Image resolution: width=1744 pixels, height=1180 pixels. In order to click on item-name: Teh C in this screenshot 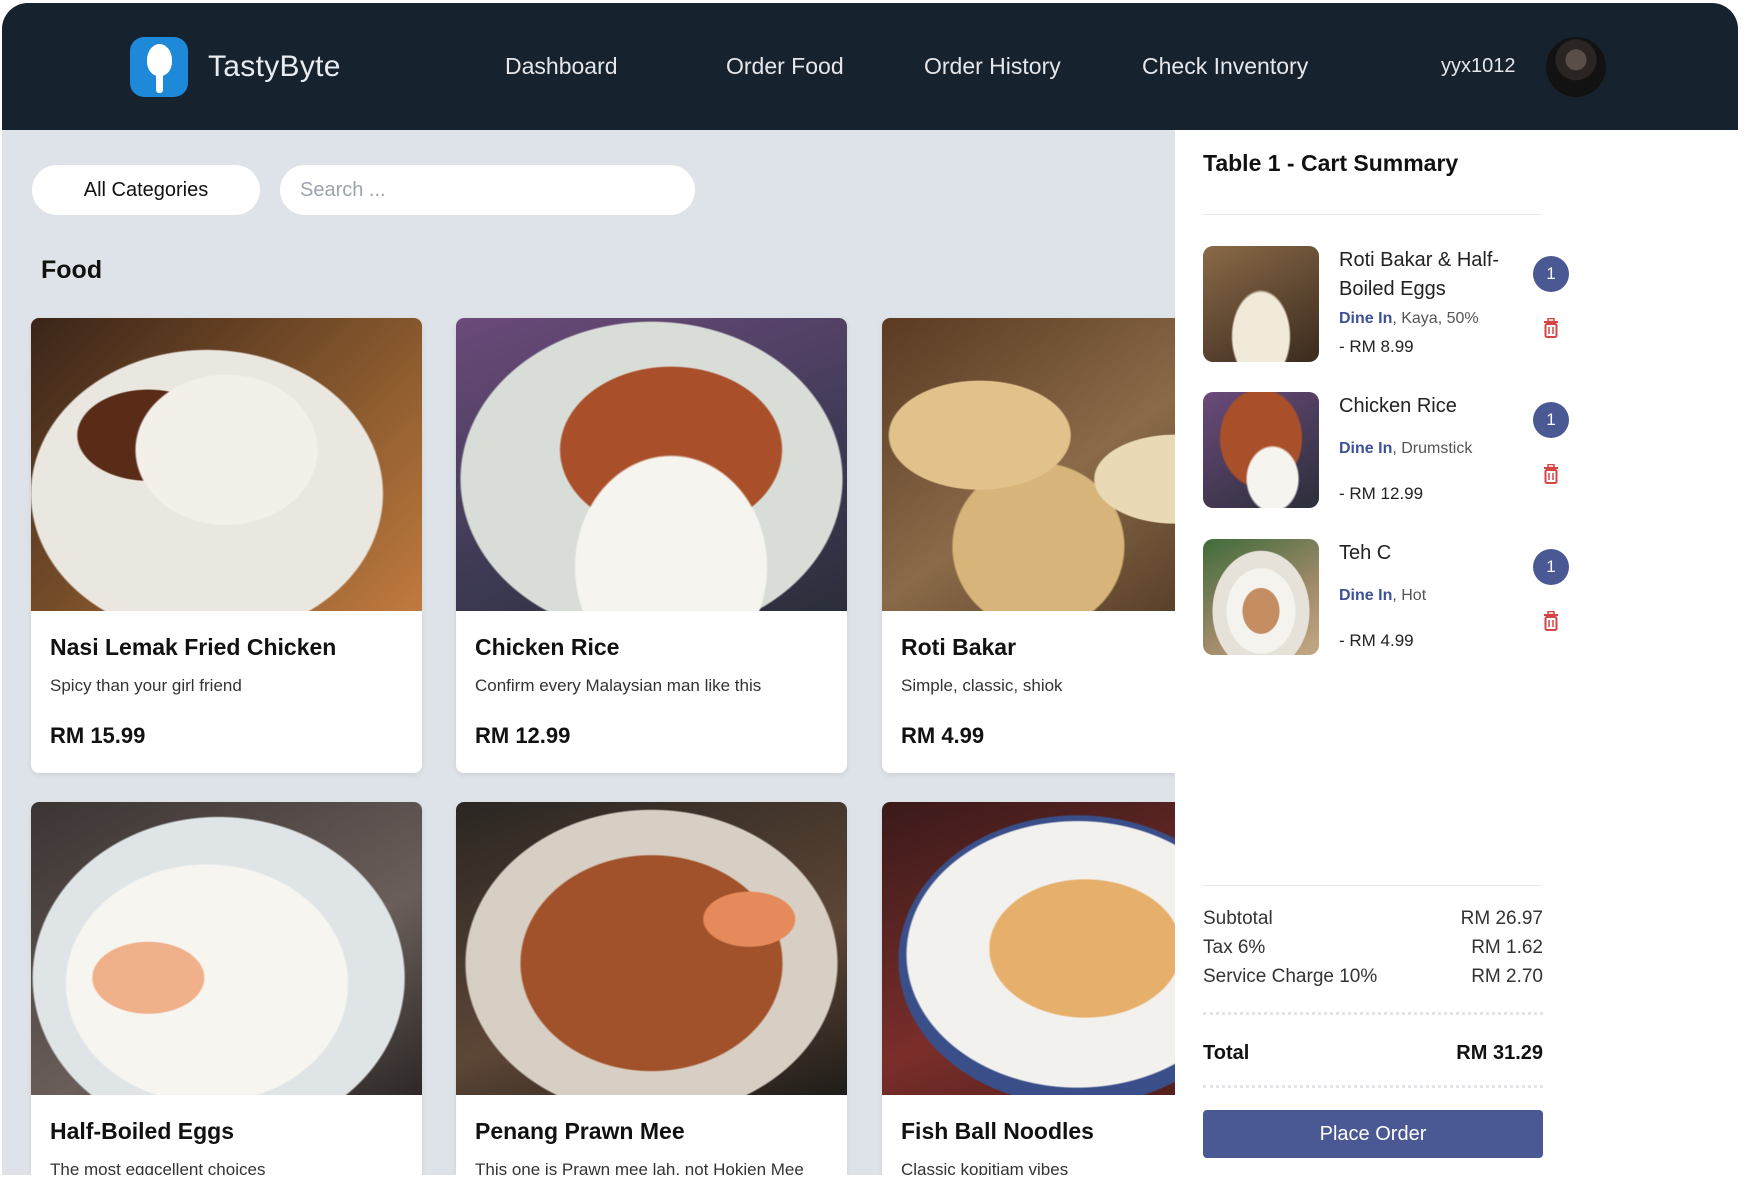, I will do `click(1365, 553)`.